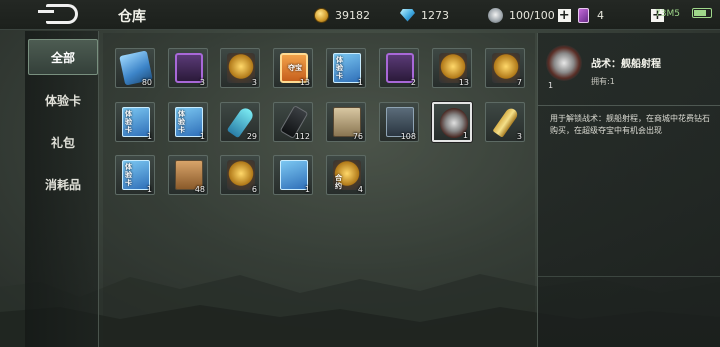 This screenshot has width=720, height=347. Describe the element at coordinates (321, 15) in the screenshot. I see `gold-coin-icon` at that location.